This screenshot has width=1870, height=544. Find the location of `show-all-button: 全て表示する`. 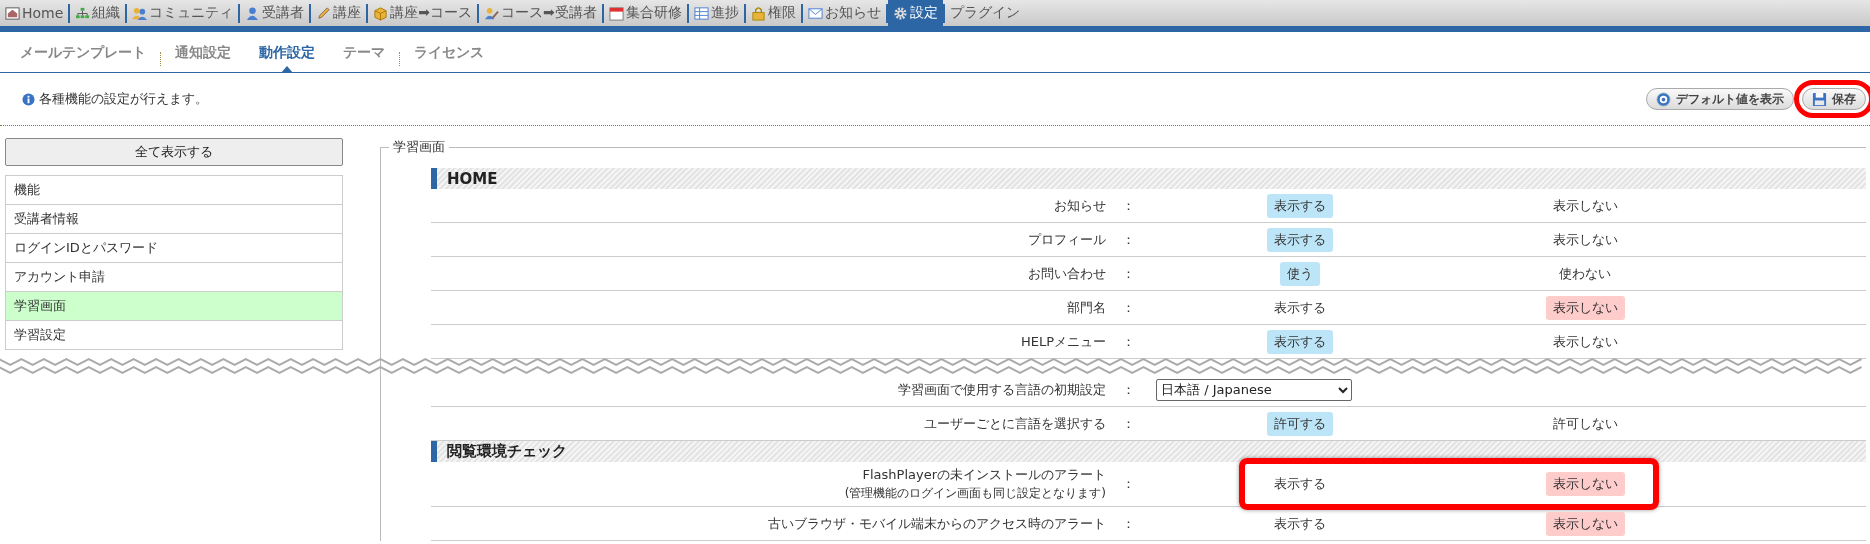

show-all-button: 全て表示する is located at coordinates (174, 152).